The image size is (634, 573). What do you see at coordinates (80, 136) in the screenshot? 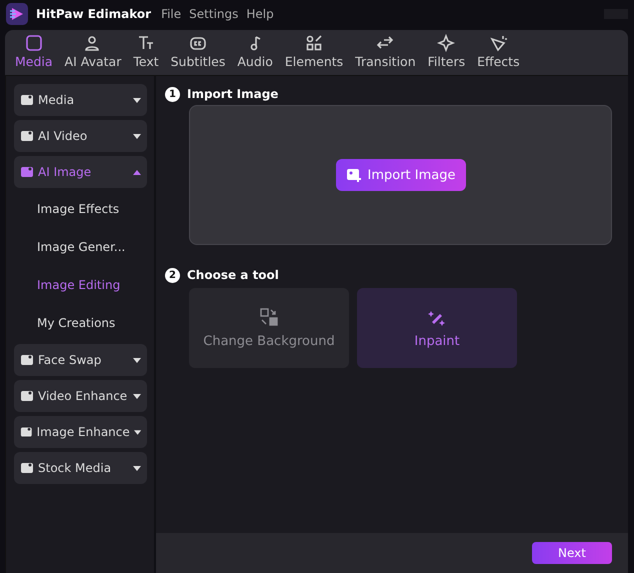
I see `sidebar-section: AI Video` at bounding box center [80, 136].